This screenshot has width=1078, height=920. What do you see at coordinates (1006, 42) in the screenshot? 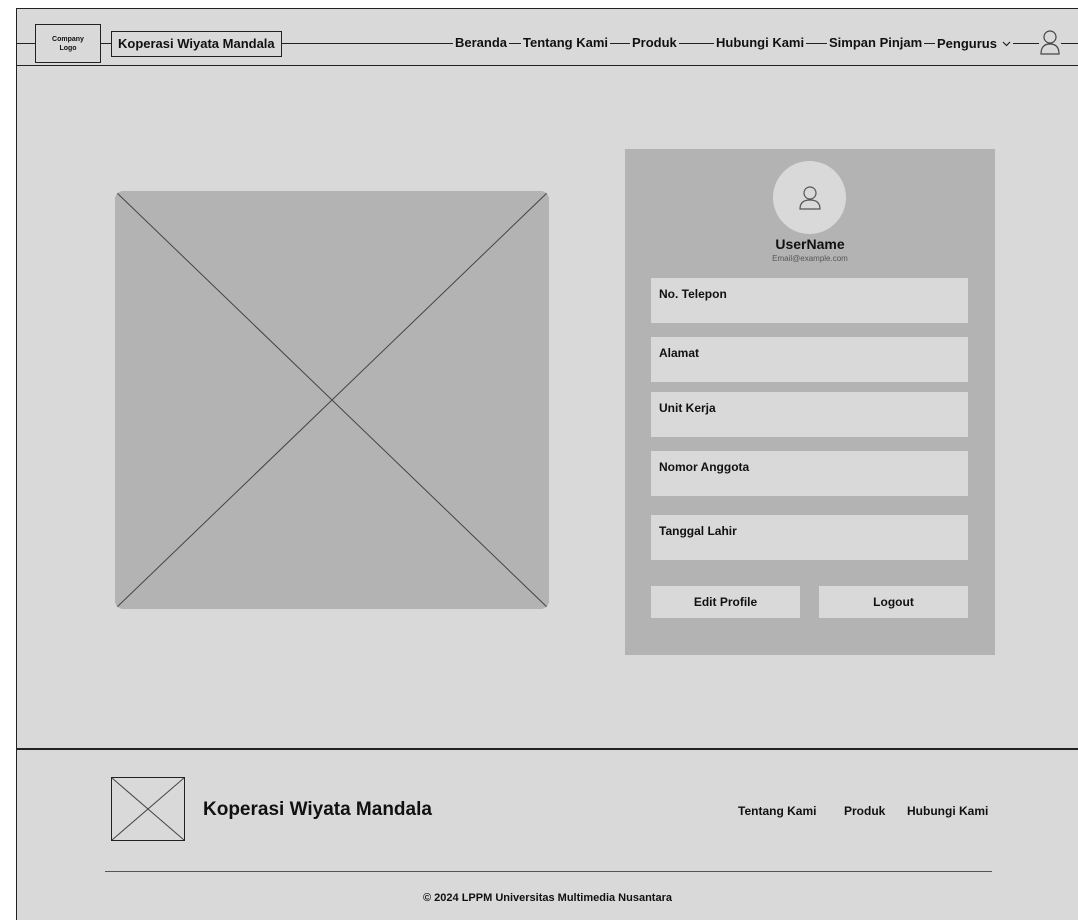
I see `chevron-down-icon` at bounding box center [1006, 42].